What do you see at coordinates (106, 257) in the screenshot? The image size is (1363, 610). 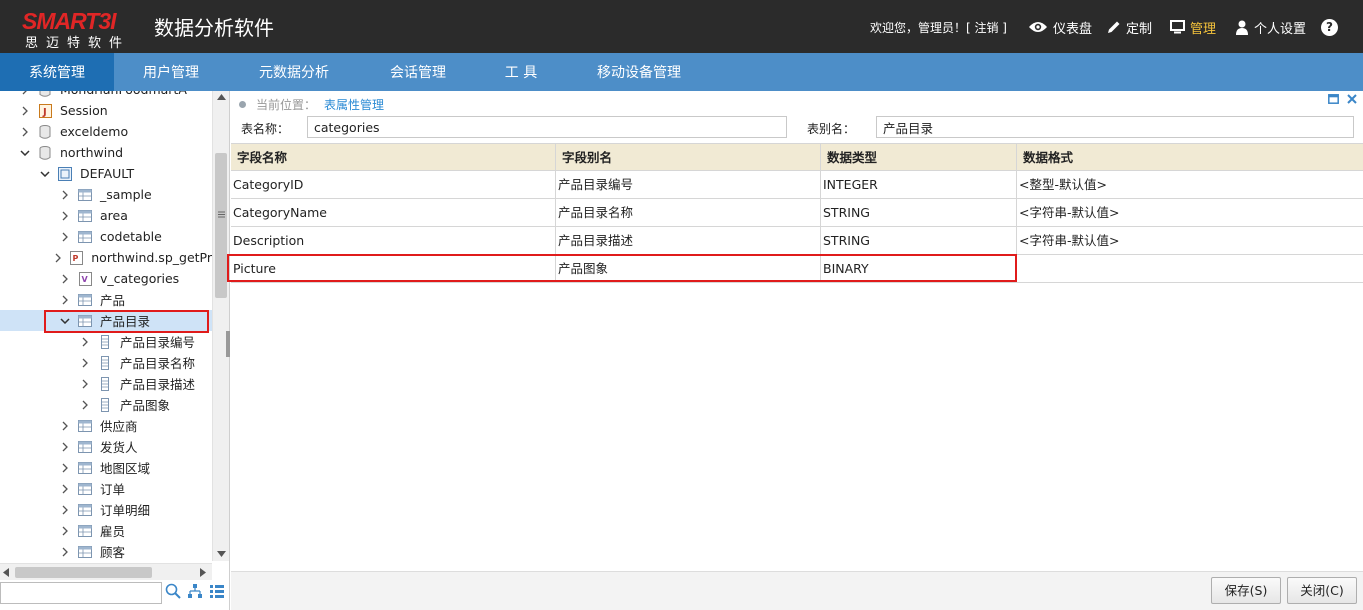 I see `tree-node: Pnorthwind.sp_getPr` at bounding box center [106, 257].